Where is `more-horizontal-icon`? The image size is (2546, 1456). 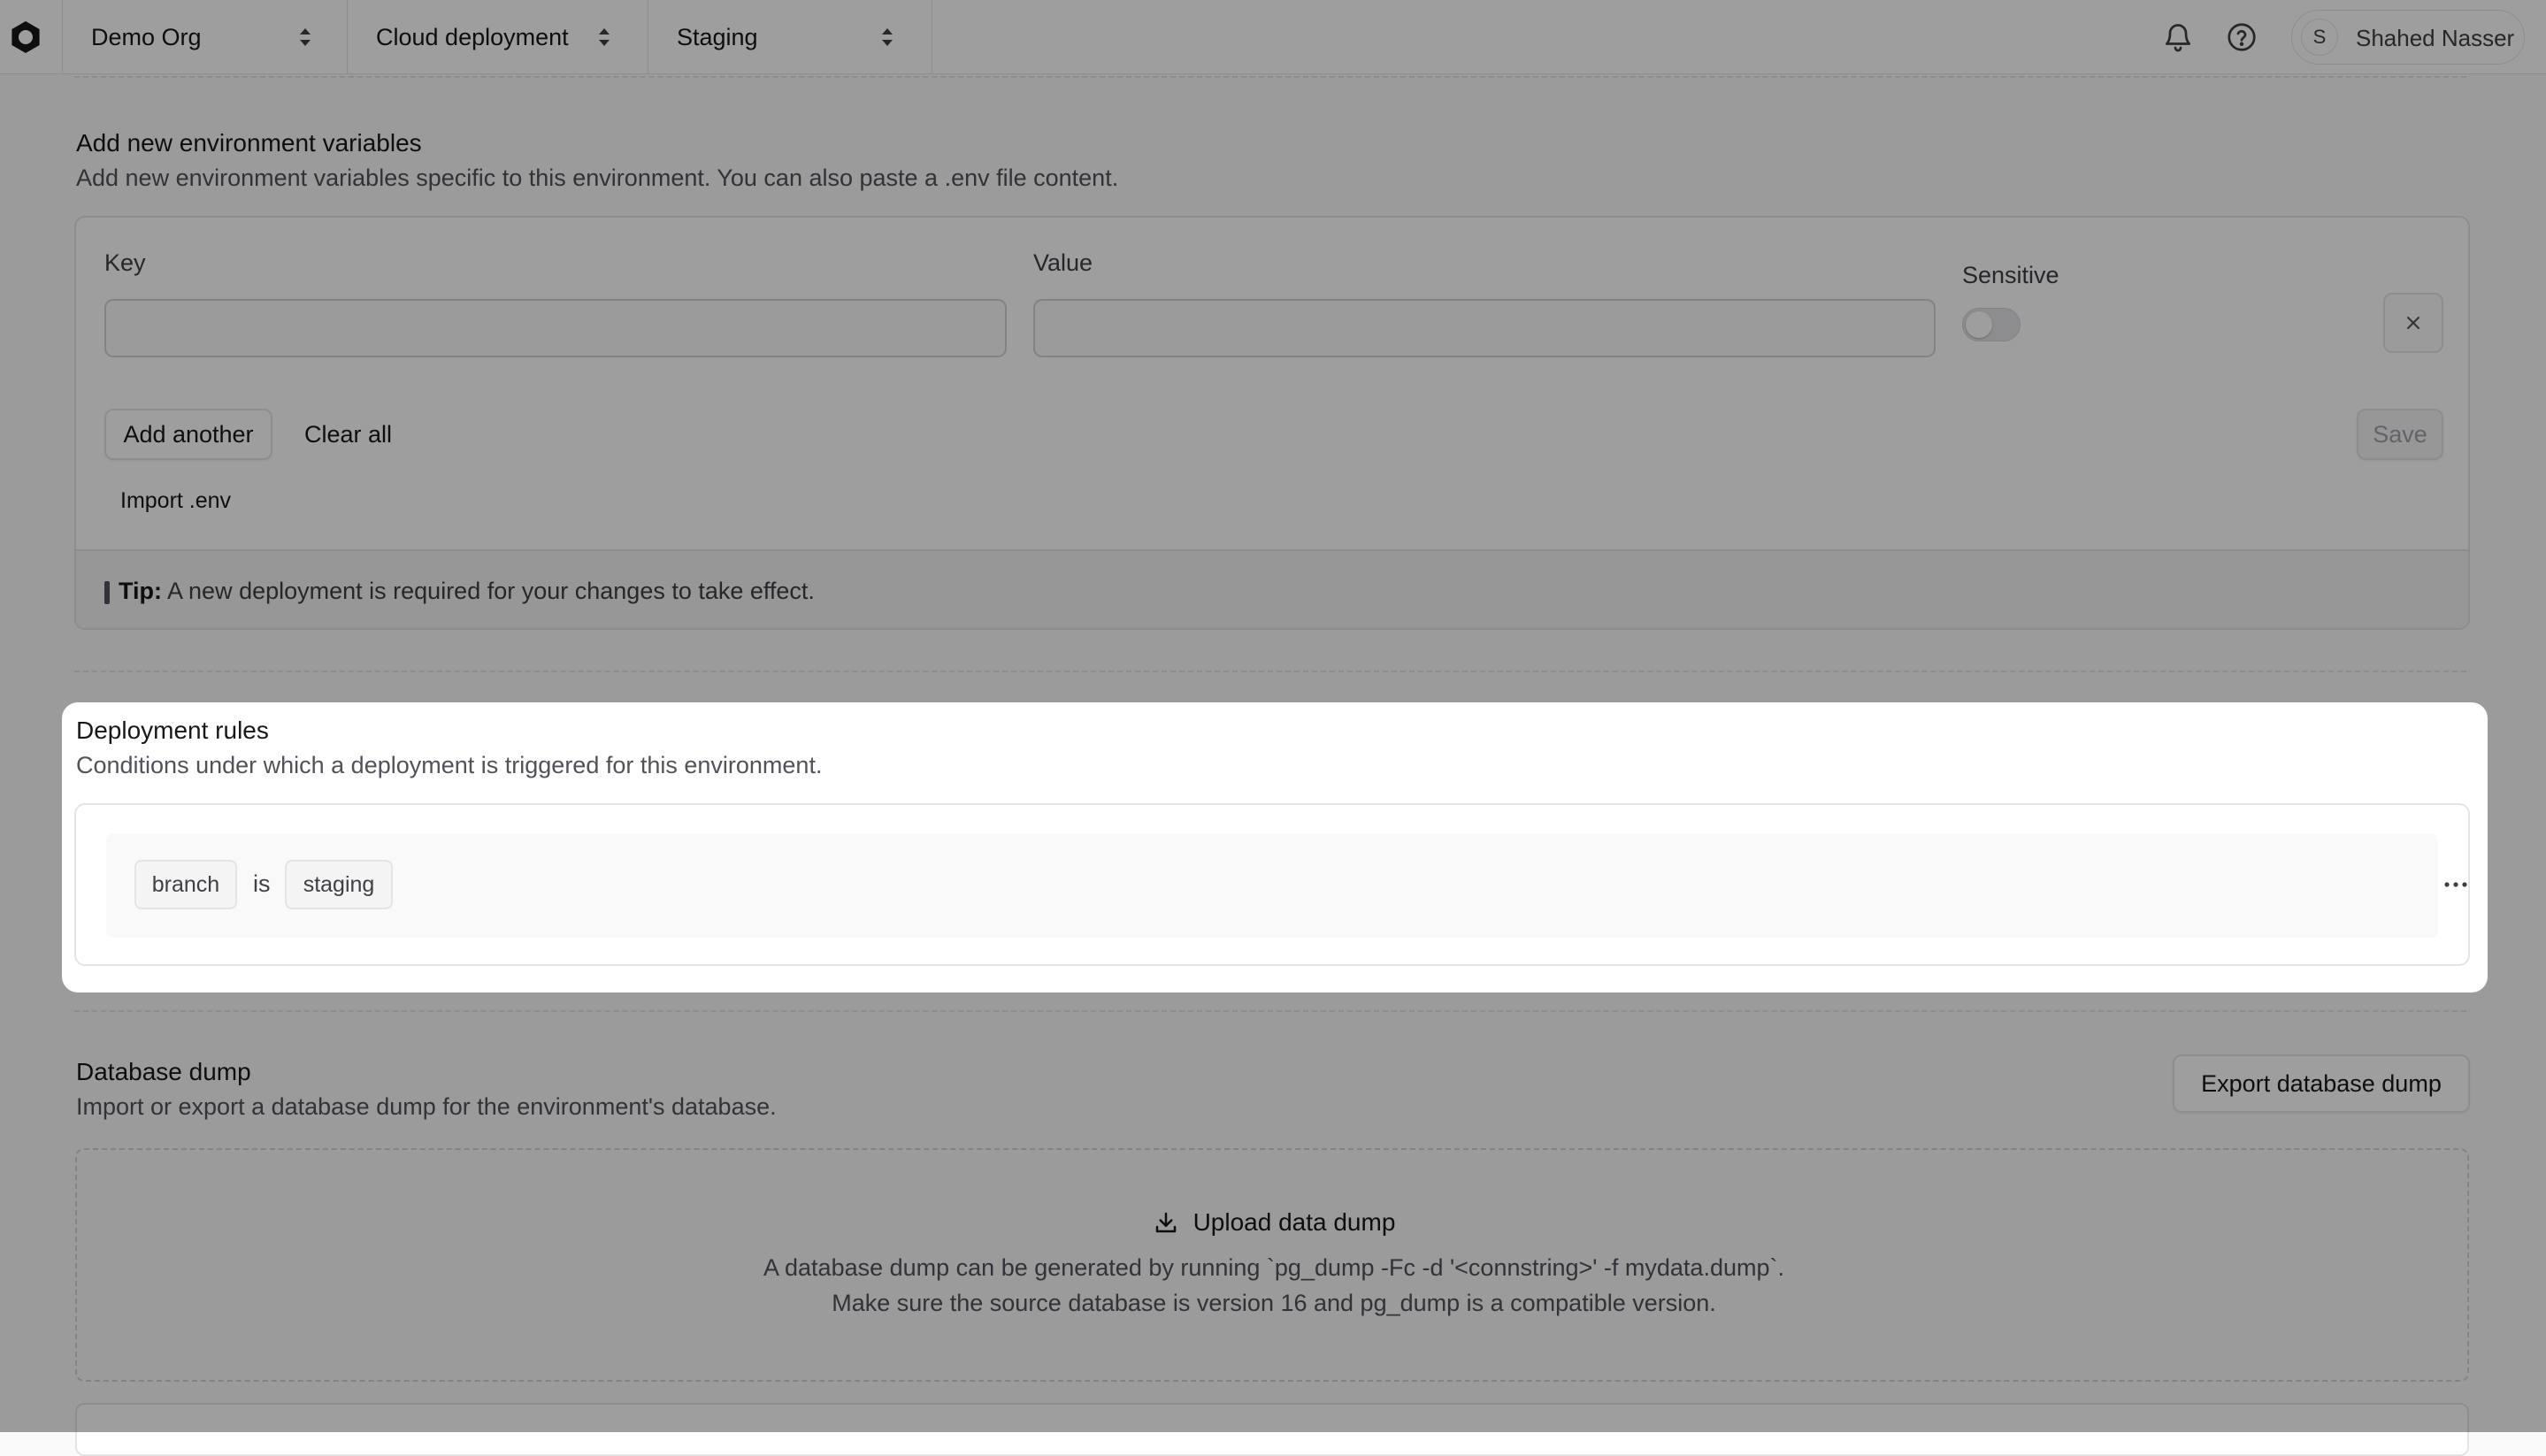
more-horizontal-icon is located at coordinates (2454, 884).